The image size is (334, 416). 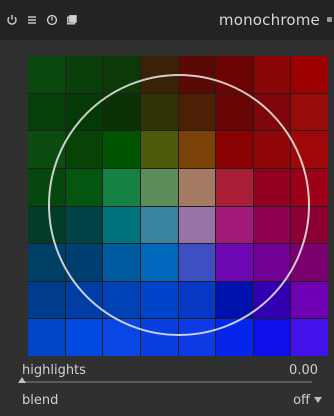 What do you see at coordinates (303, 370) in the screenshot?
I see `highlights-value: 0.00` at bounding box center [303, 370].